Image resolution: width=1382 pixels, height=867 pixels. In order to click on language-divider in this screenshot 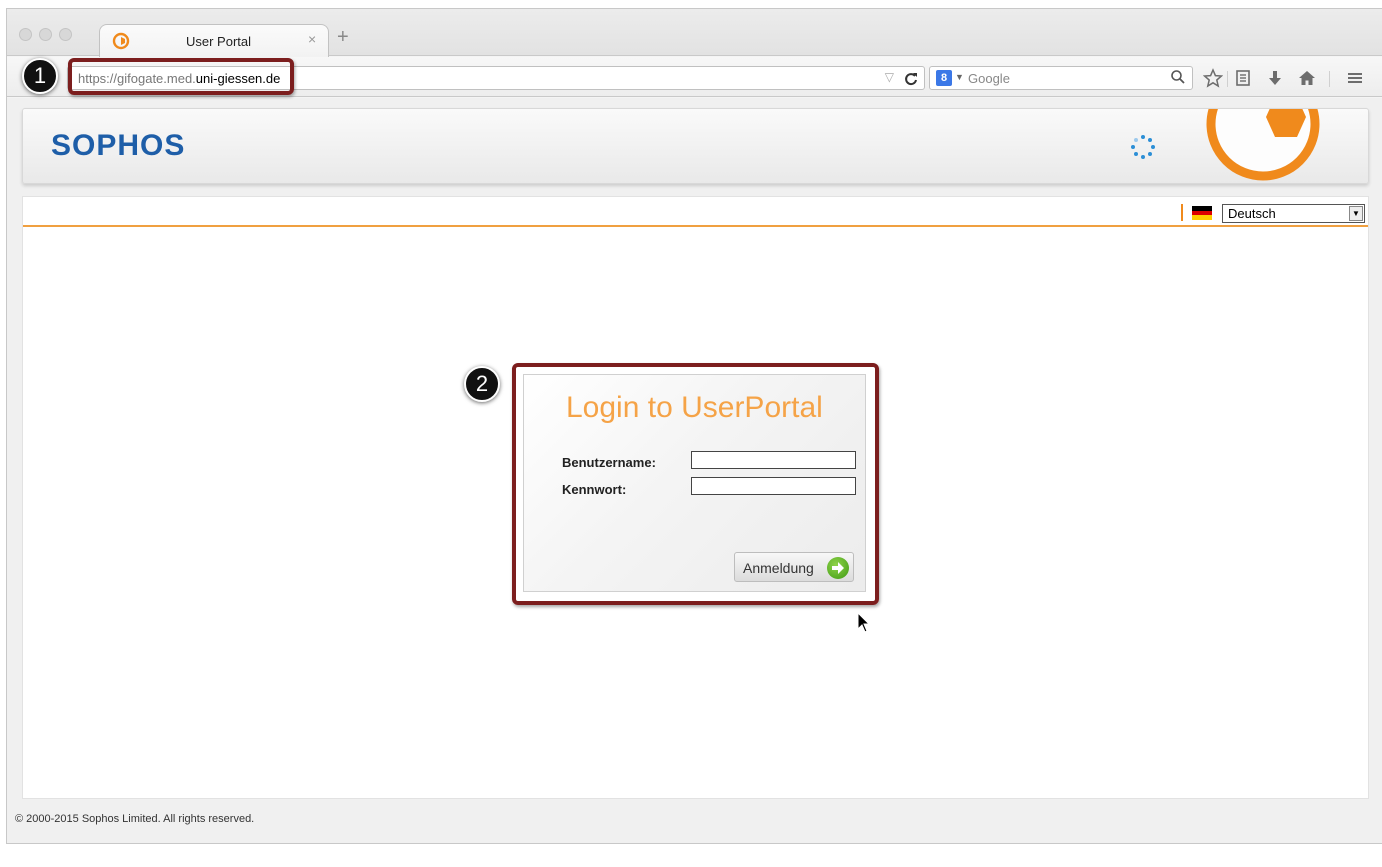, I will do `click(1182, 212)`.